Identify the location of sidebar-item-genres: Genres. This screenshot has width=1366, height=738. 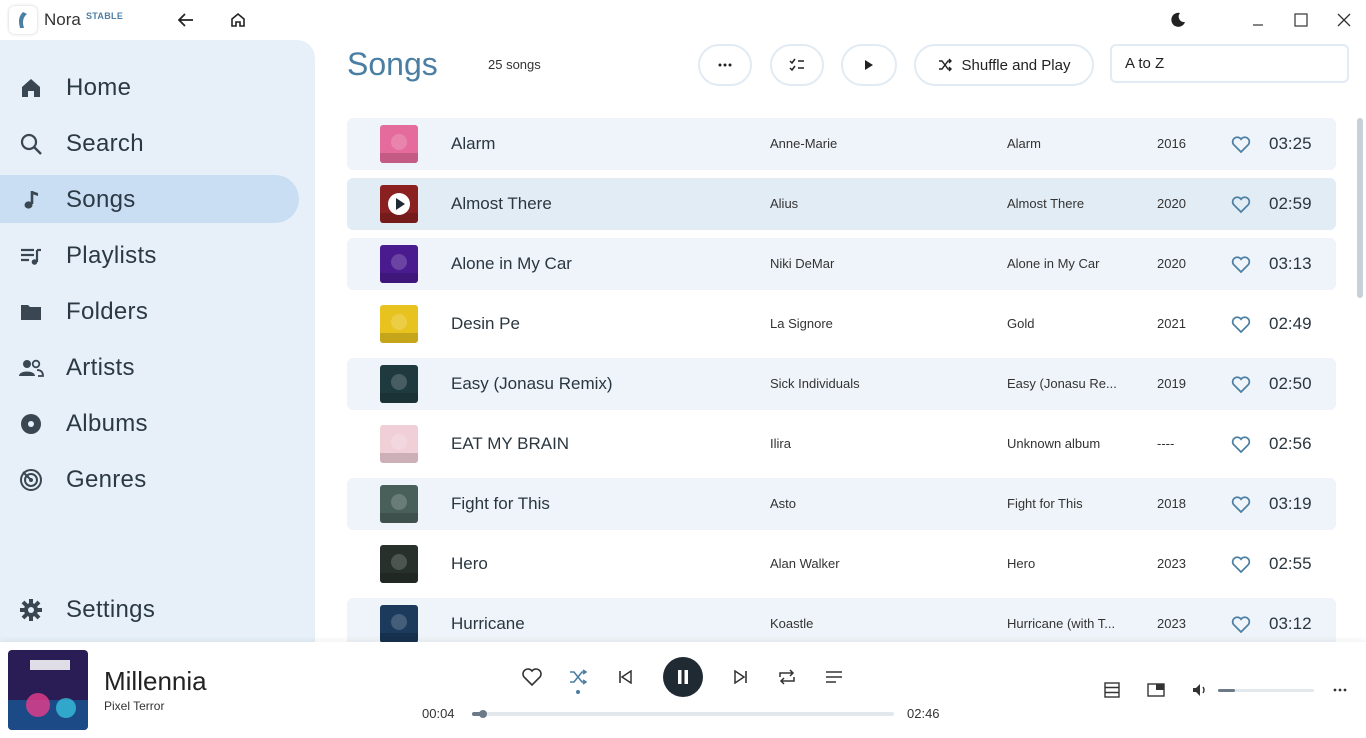
(149, 479).